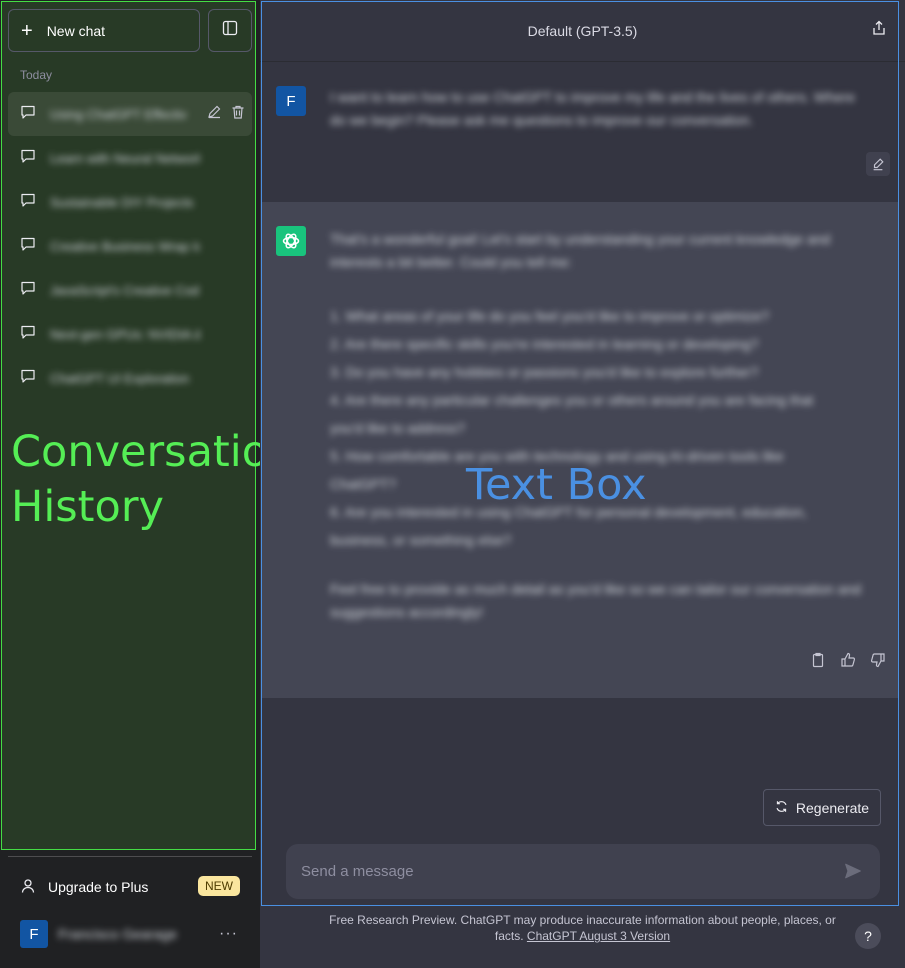  What do you see at coordinates (153, 480) in the screenshot?
I see `conversation-history-annotation: Conversation History` at bounding box center [153, 480].